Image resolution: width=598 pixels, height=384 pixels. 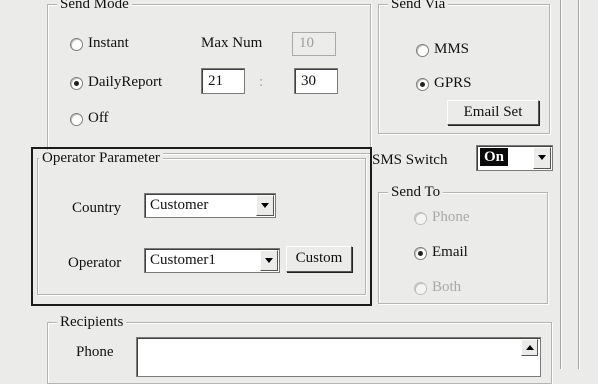 I want to click on country-select: Customer, so click(x=210, y=205).